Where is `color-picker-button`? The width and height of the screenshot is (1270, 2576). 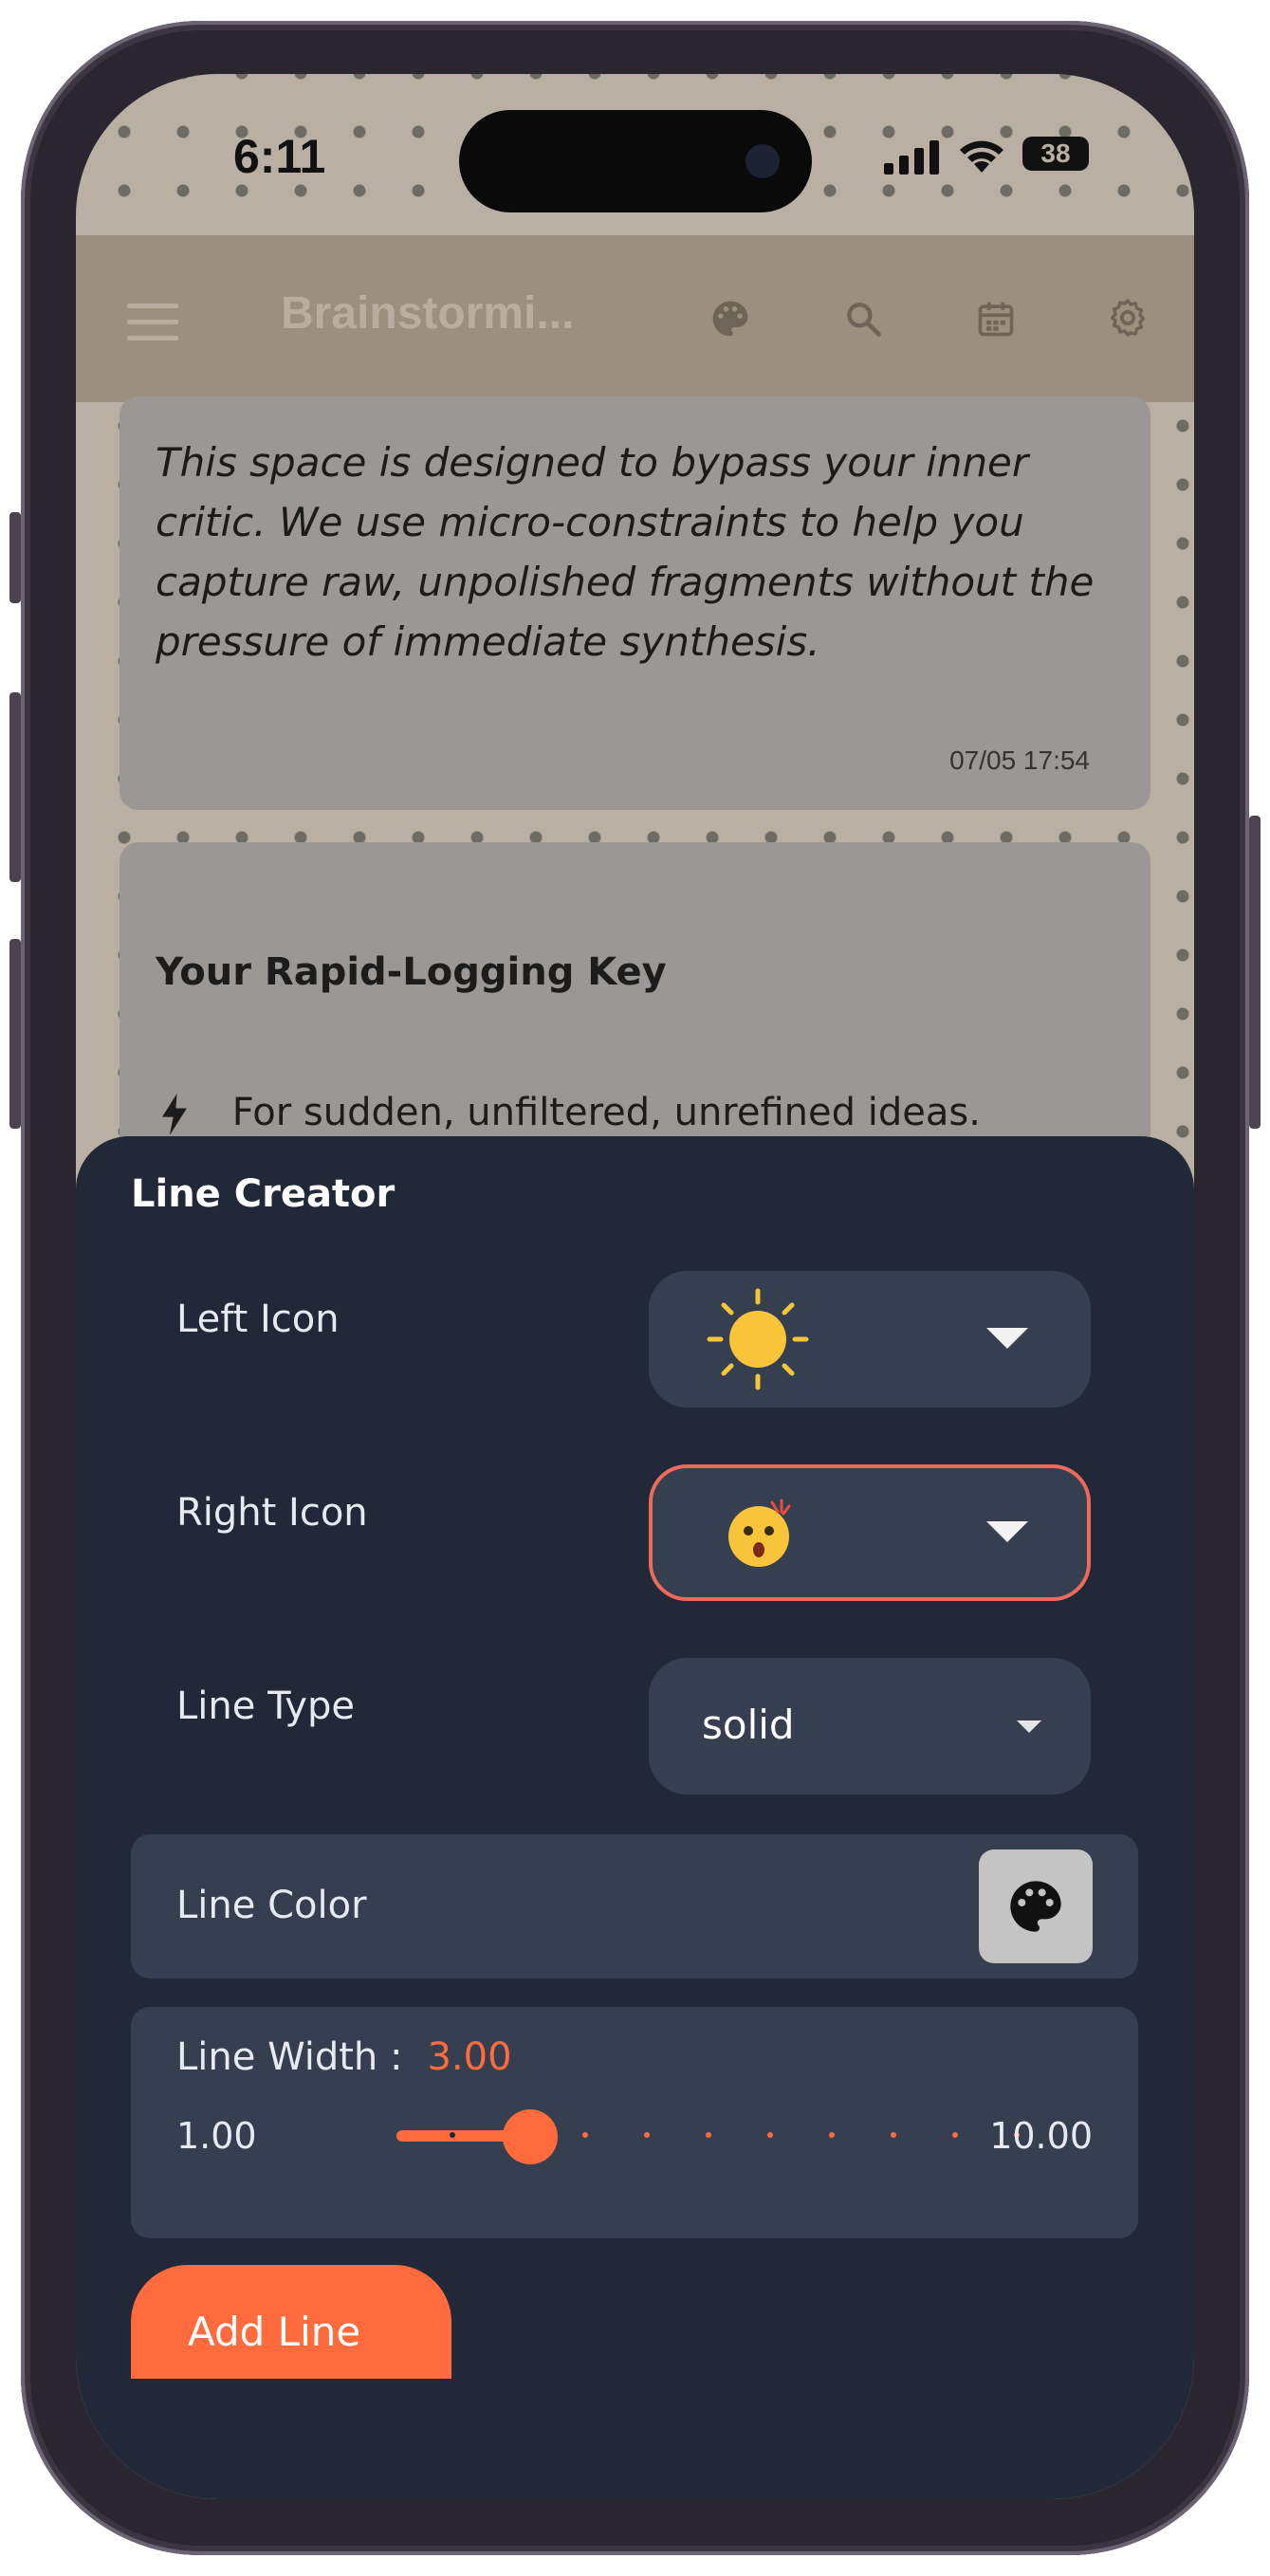 color-picker-button is located at coordinates (1036, 1906).